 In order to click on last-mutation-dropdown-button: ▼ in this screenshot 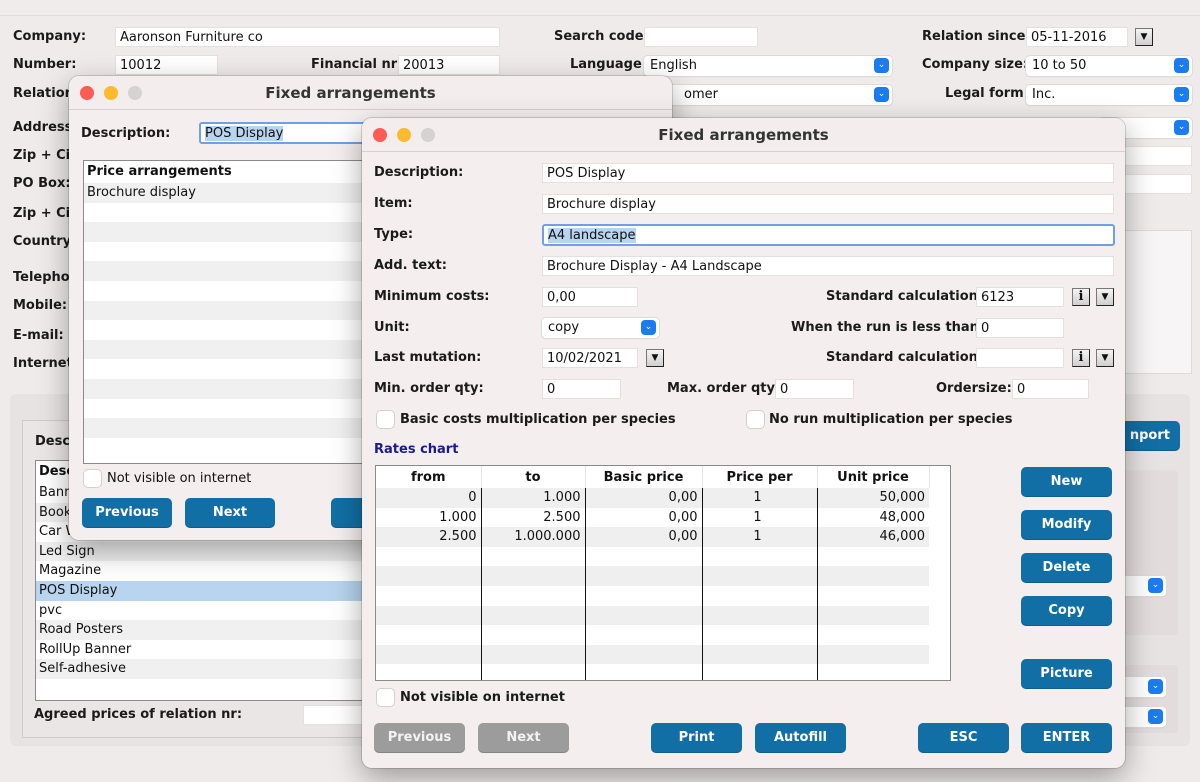, I will do `click(655, 358)`.